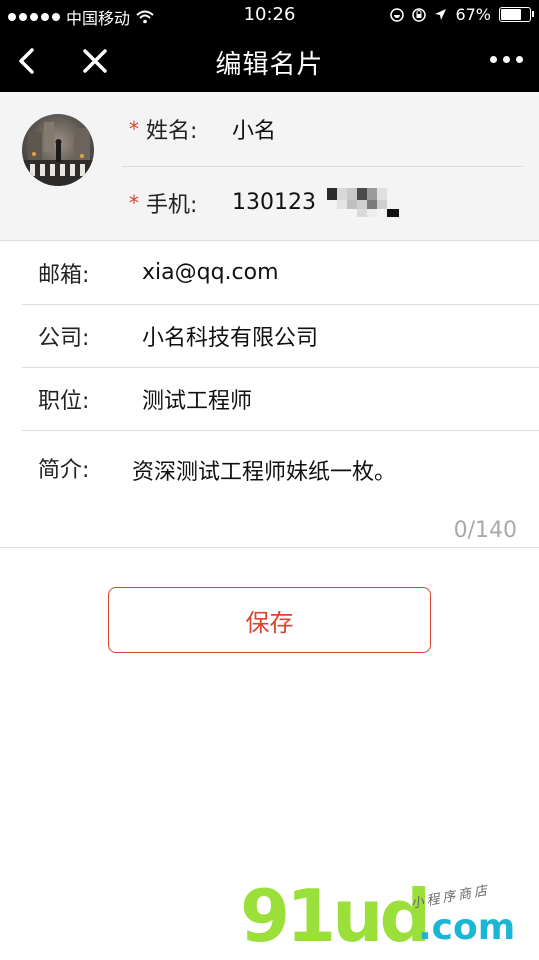 The width and height of the screenshot is (539, 960). I want to click on status-bar: 中国移动 10:26 67%, so click(269, 15).